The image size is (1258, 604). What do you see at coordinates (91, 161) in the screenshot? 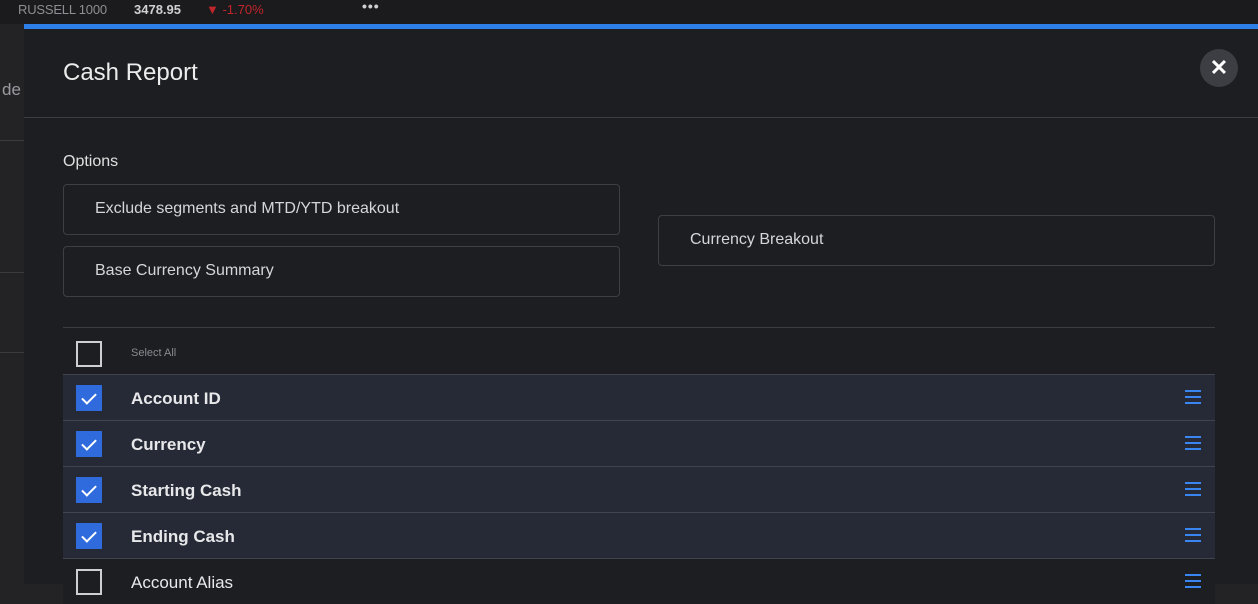
I see `options-heading: Options` at bounding box center [91, 161].